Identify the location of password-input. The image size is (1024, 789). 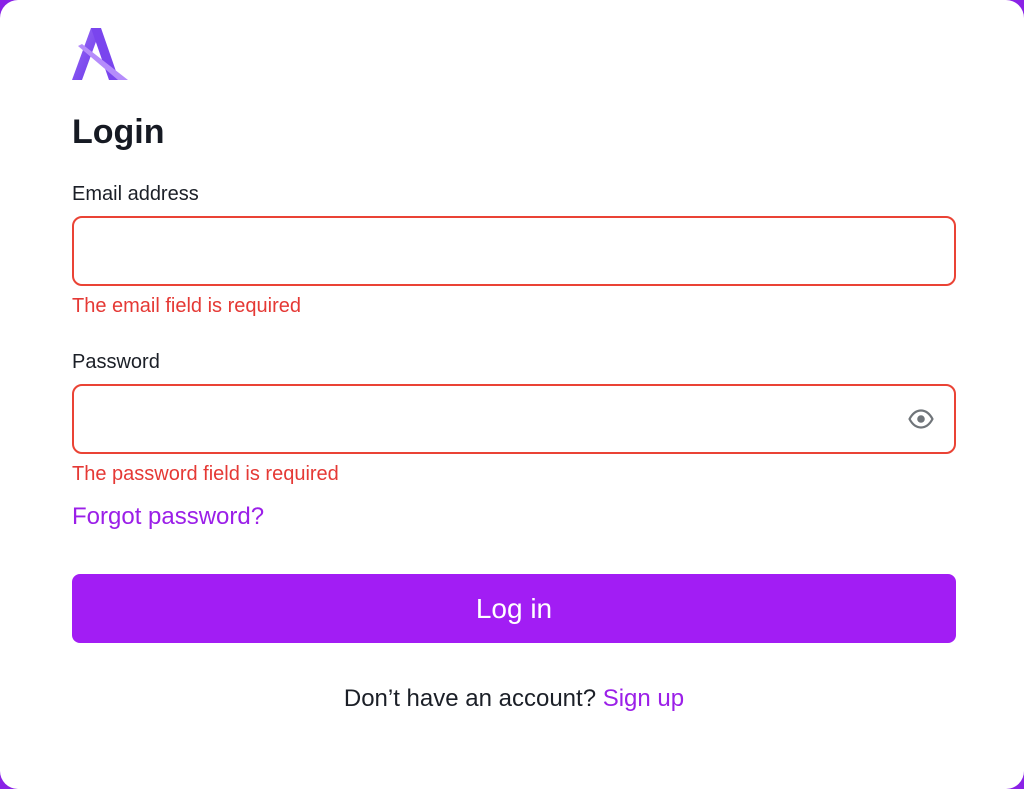
(514, 419).